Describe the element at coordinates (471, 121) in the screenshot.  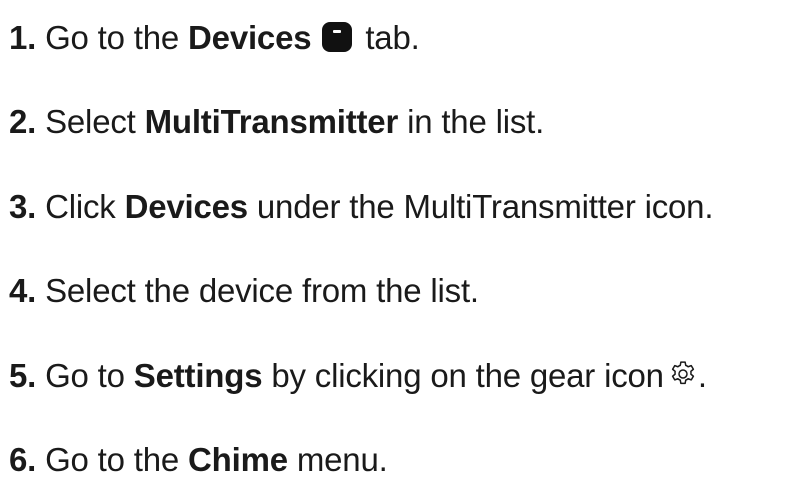
I see `step-2-text-end: in the list.` at that location.